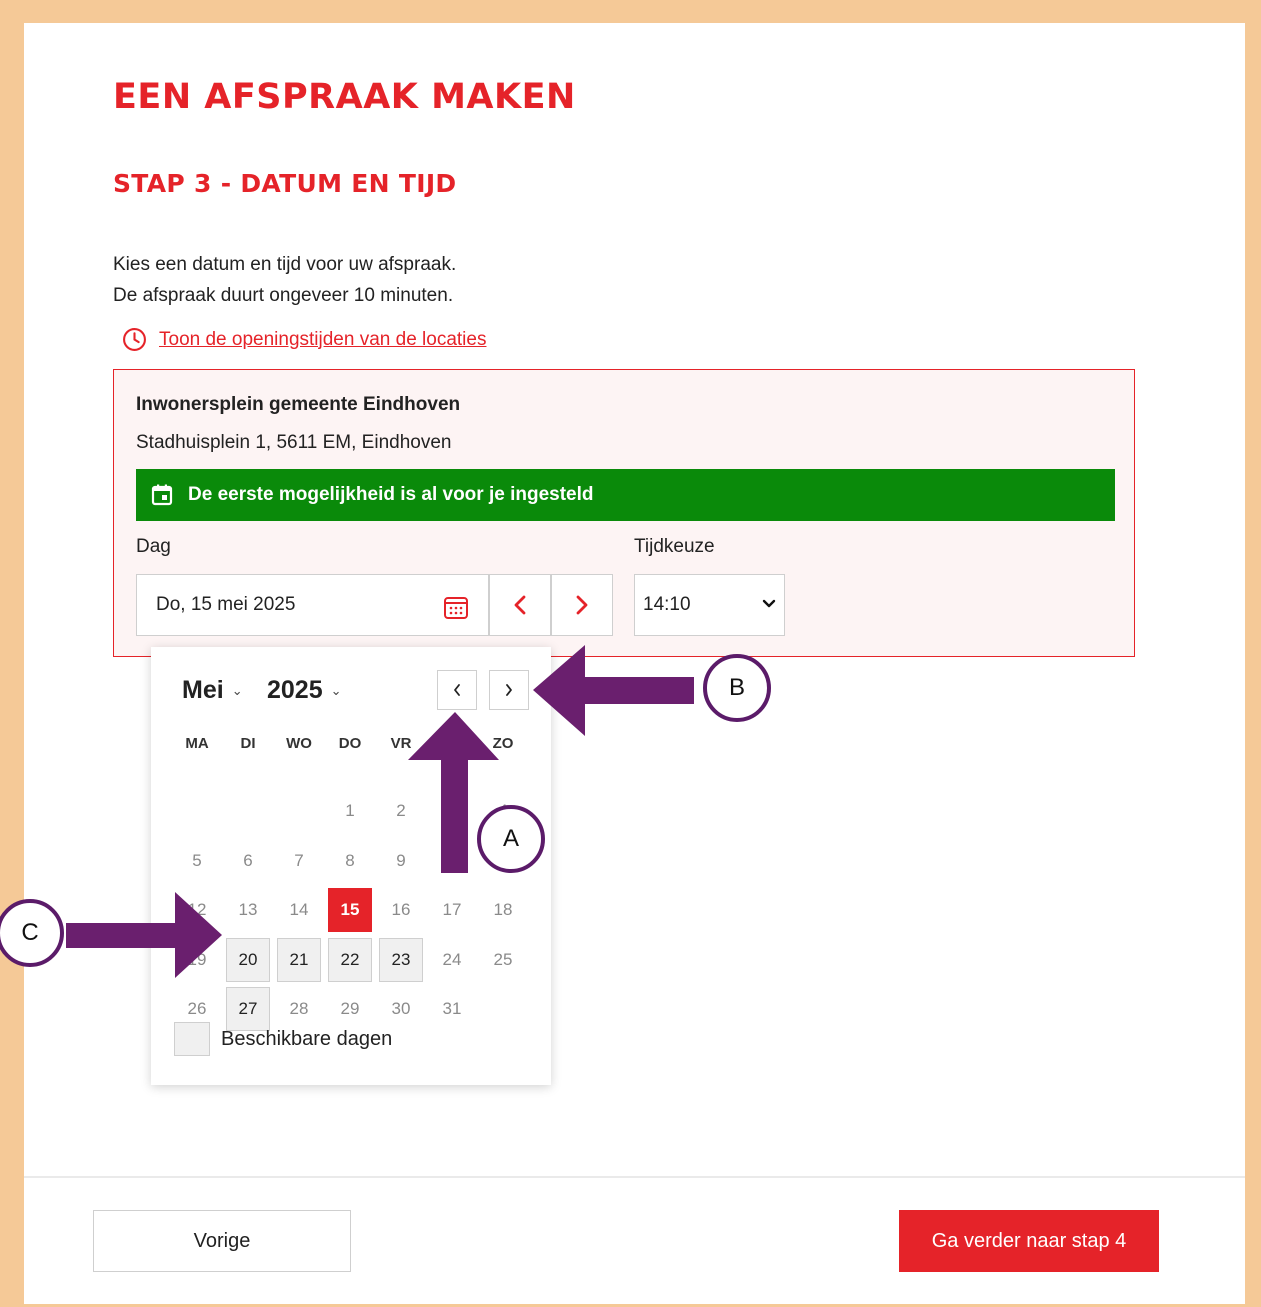  Describe the element at coordinates (248, 743) in the screenshot. I see `weekday-header: DI` at that location.